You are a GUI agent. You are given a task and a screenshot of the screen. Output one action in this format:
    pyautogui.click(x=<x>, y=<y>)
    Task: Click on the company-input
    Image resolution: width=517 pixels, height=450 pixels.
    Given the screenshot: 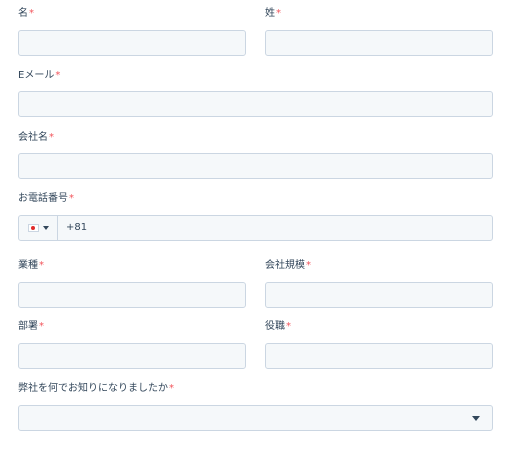 What is the action you would take?
    pyautogui.click(x=255, y=166)
    